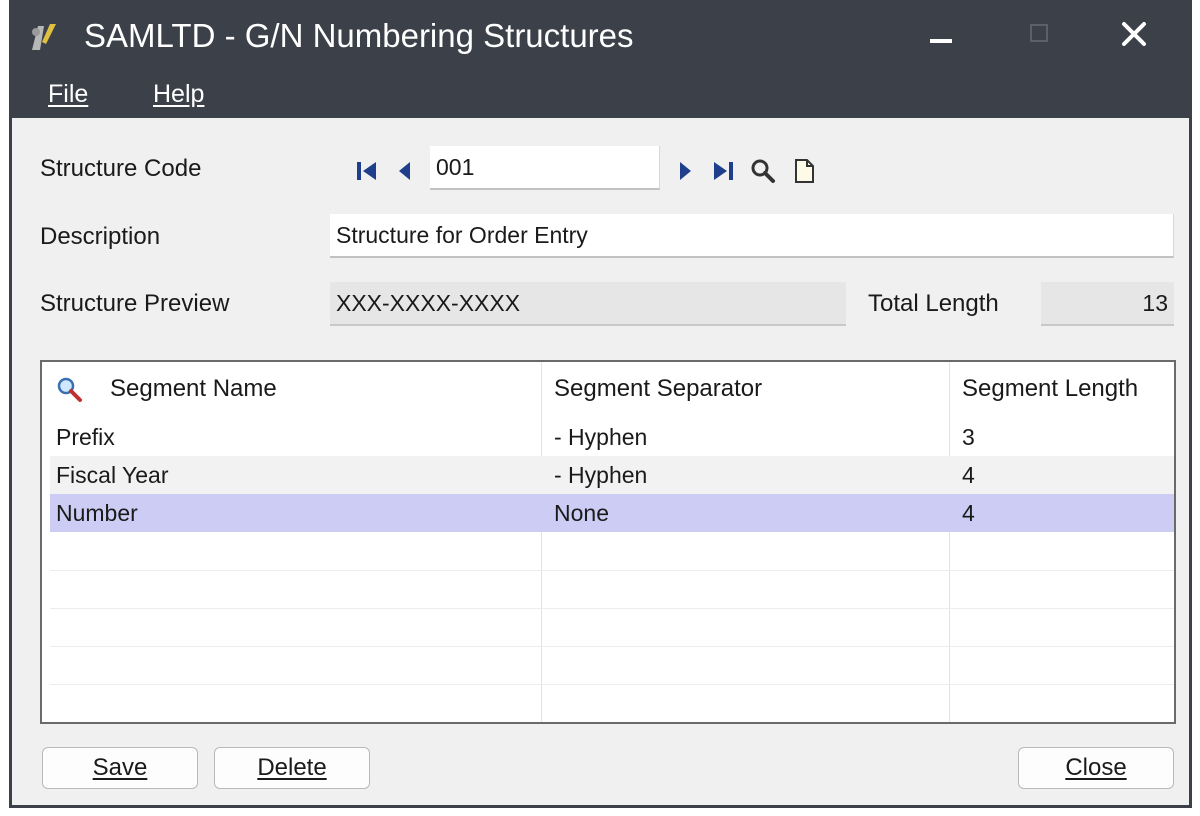 Image resolution: width=1200 pixels, height=816 pixels. Describe the element at coordinates (545, 168) in the screenshot. I see `structure-code-input: 001` at that location.